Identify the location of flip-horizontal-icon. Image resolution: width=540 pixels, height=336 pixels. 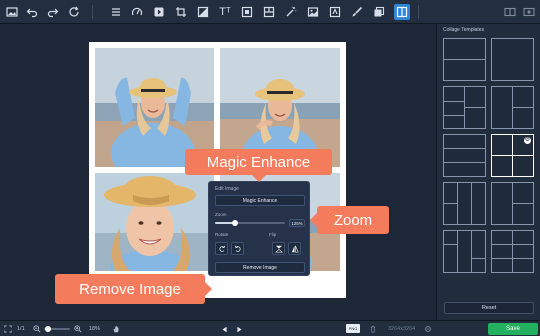
(295, 249).